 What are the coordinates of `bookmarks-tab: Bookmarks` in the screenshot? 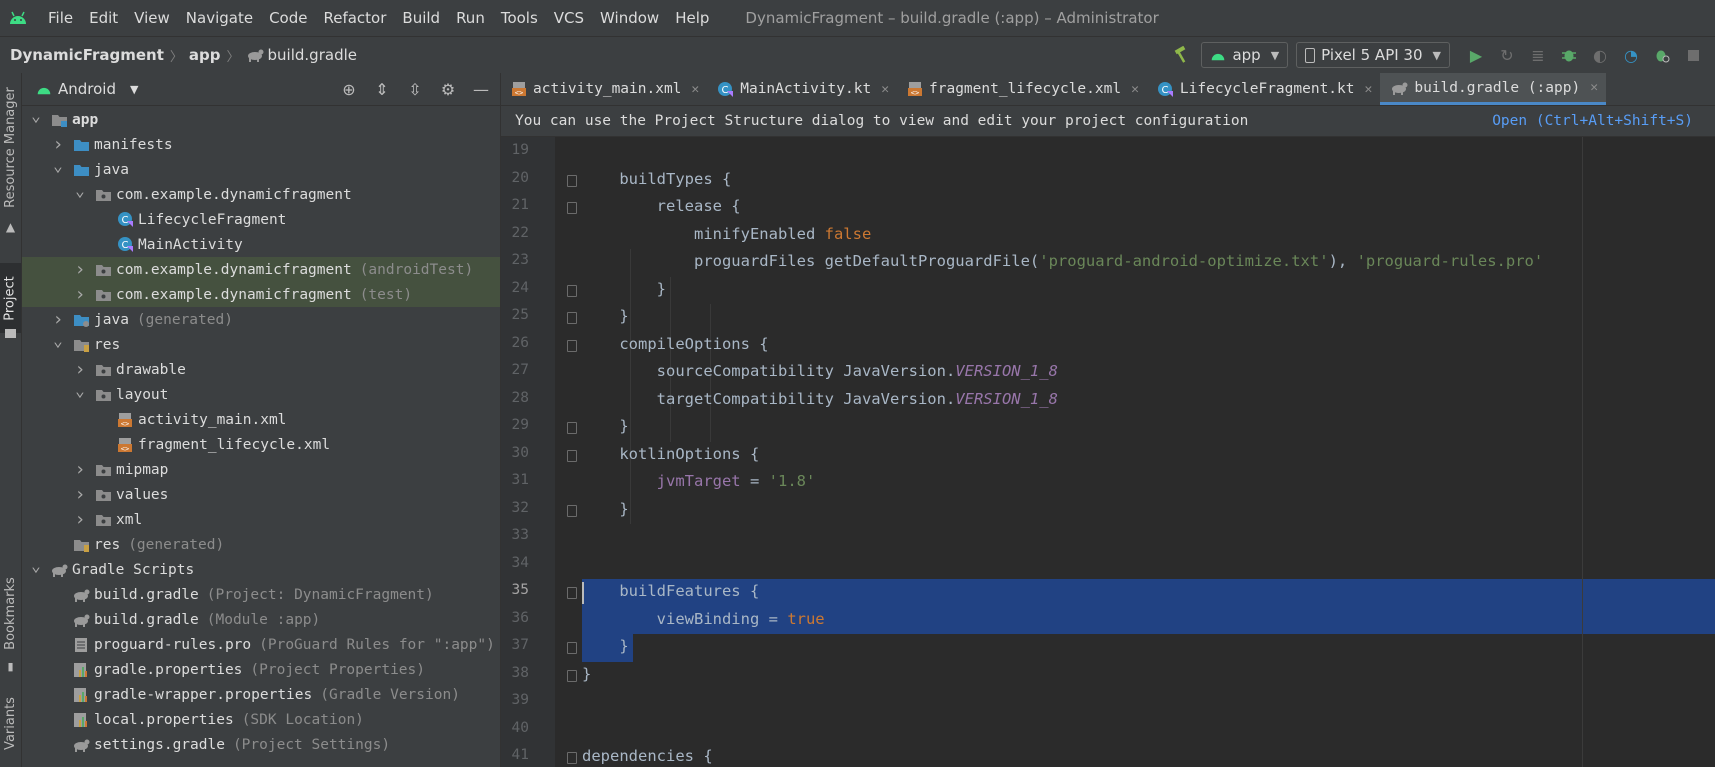 It's located at (10, 613).